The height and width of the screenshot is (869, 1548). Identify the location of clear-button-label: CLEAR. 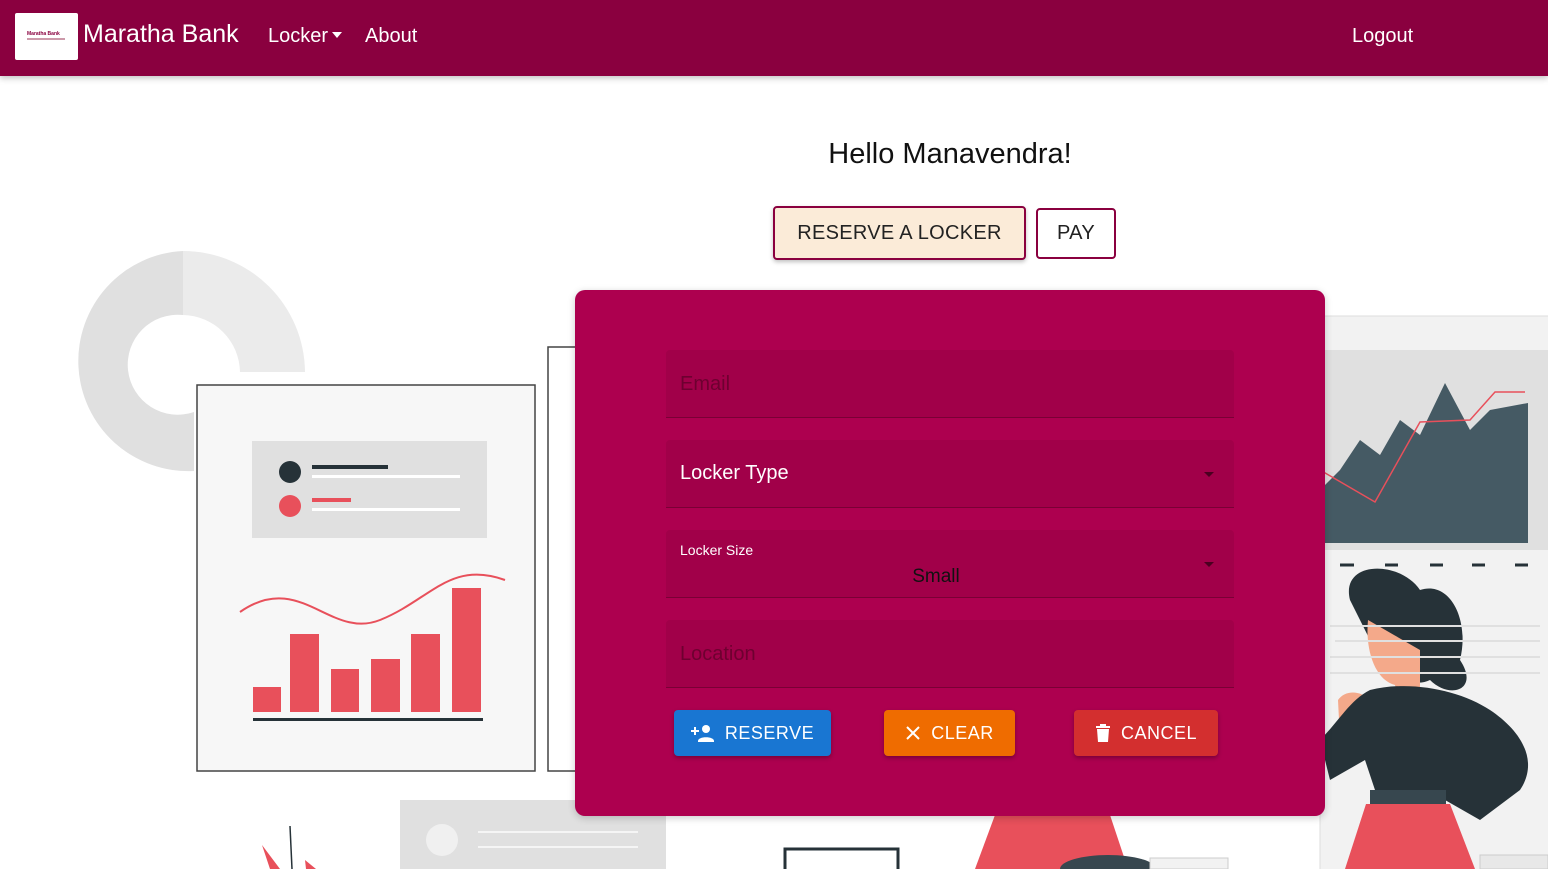
(962, 732).